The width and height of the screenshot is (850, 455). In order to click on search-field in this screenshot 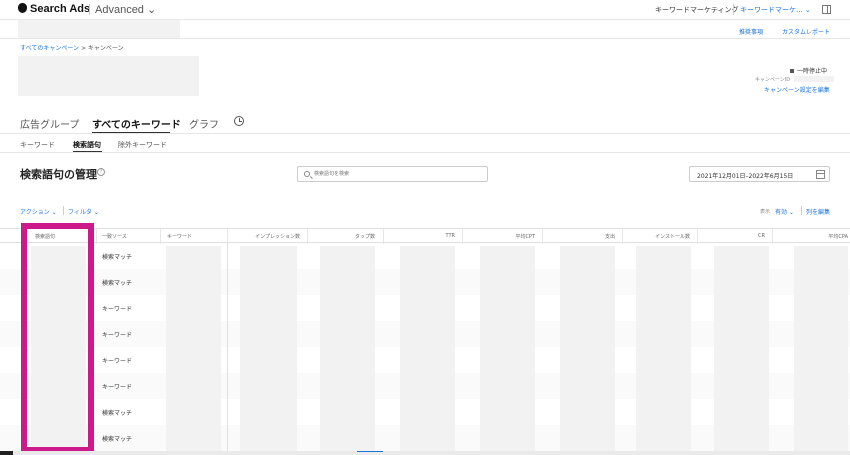, I will do `click(399, 174)`.